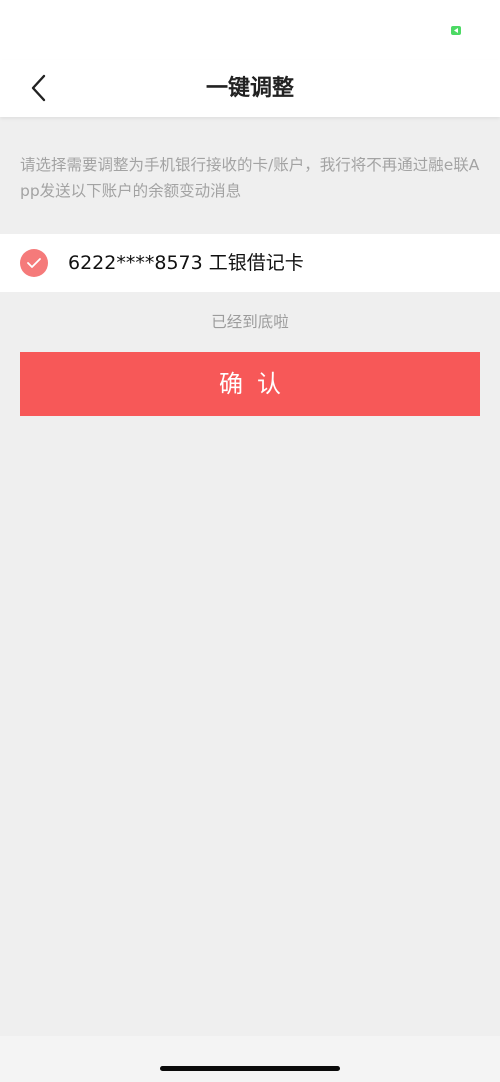  Describe the element at coordinates (250, 1059) in the screenshot. I see `bottom-bar` at that location.